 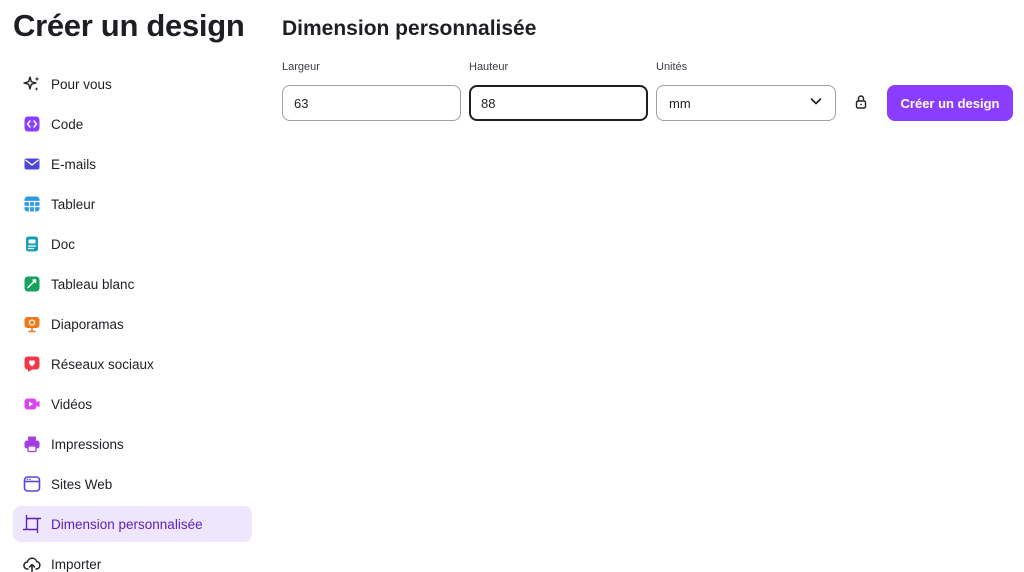 I want to click on sidebar-item-label: Sites Web, so click(x=82, y=484).